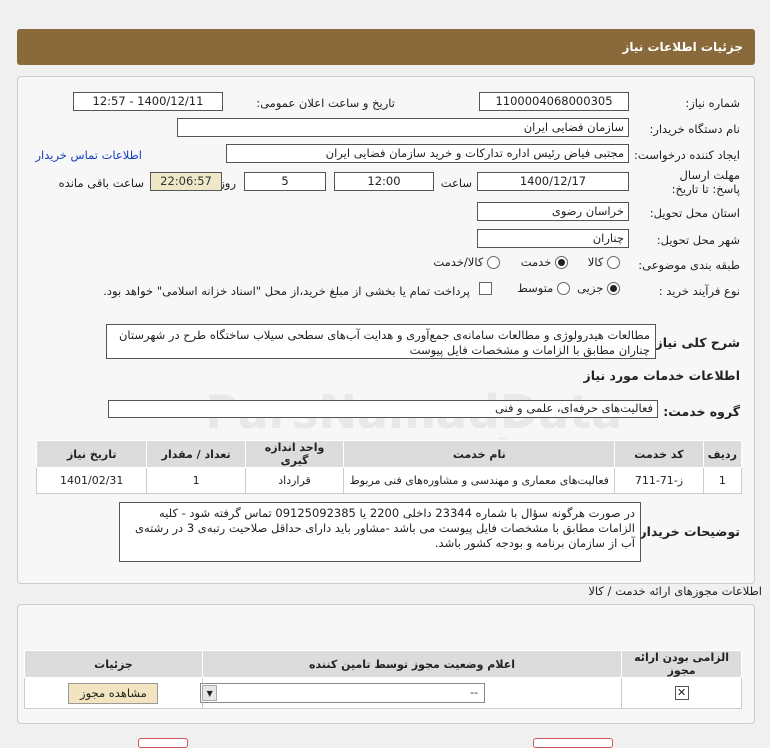 The width and height of the screenshot is (770, 748). Describe the element at coordinates (689, 265) in the screenshot. I see `category-label: طبقه بندی موضوعی:` at that location.